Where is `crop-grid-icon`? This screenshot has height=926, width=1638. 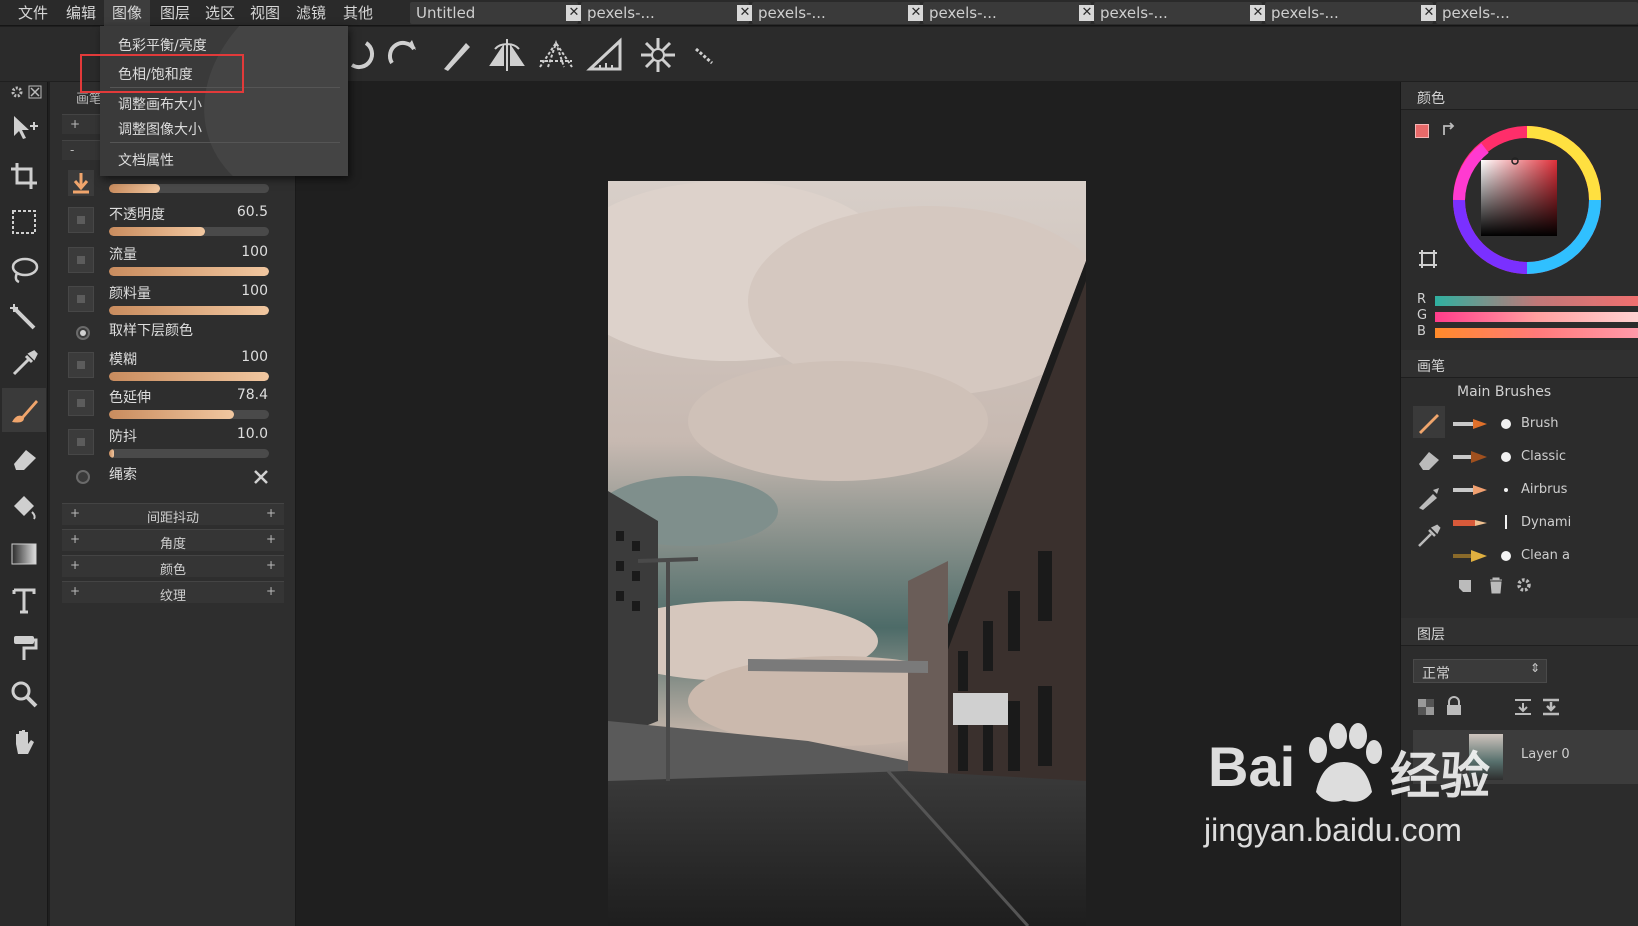 crop-grid-icon is located at coordinates (1428, 259).